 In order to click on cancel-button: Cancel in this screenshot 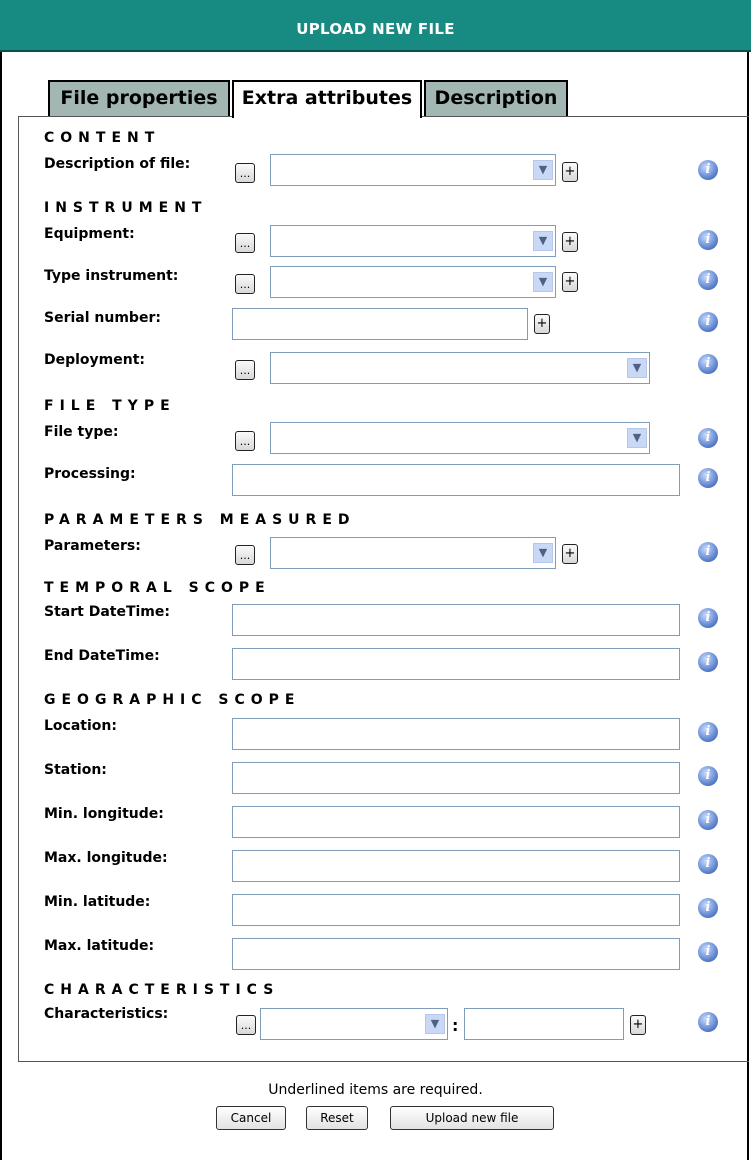, I will do `click(251, 1118)`.